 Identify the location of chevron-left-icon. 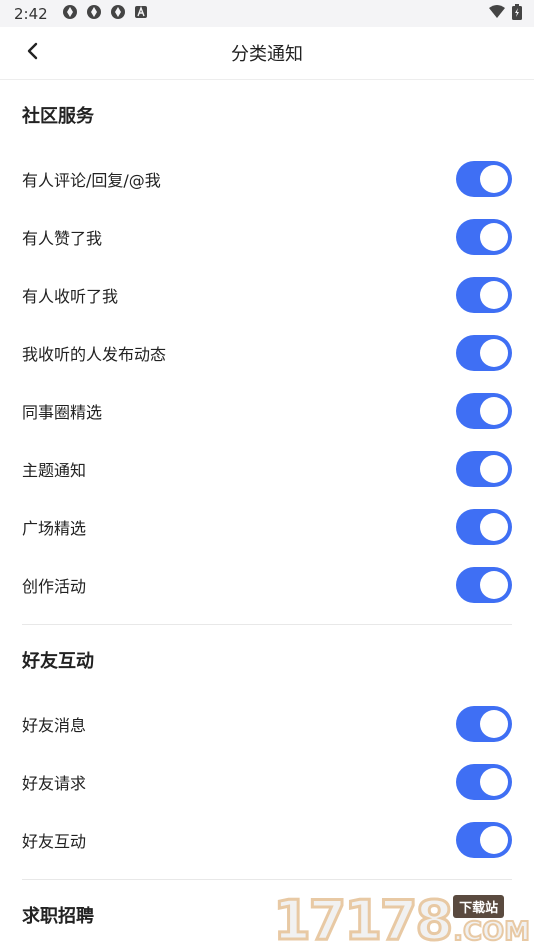
(33, 53).